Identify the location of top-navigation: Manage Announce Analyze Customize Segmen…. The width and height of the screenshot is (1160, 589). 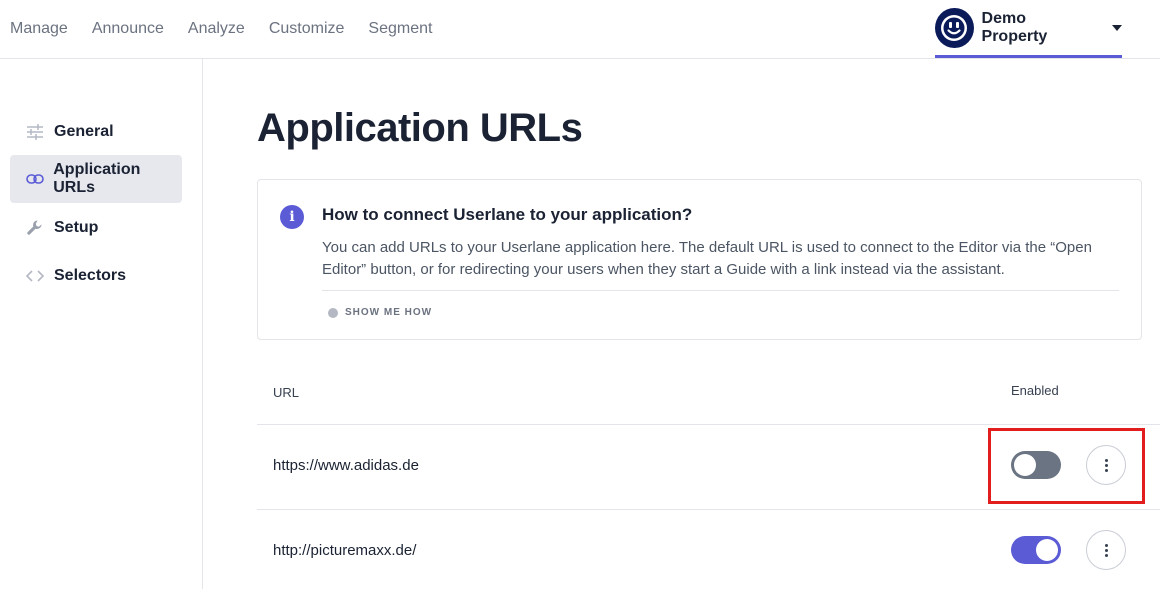
(221, 29).